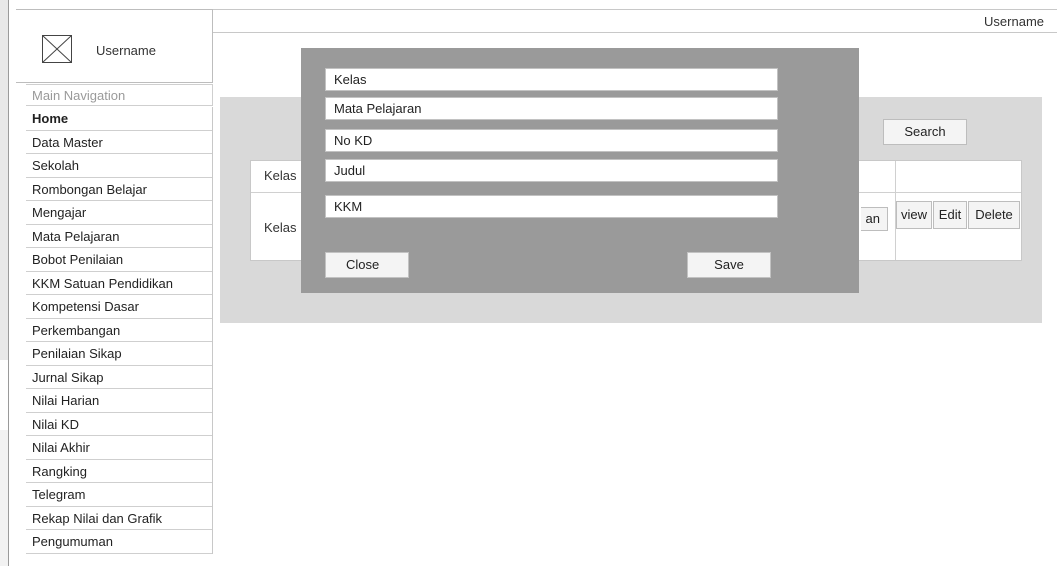 The image size is (1057, 566). I want to click on sidebar-item-rombongan-belajar: Rombongan Belajar, so click(119, 189).